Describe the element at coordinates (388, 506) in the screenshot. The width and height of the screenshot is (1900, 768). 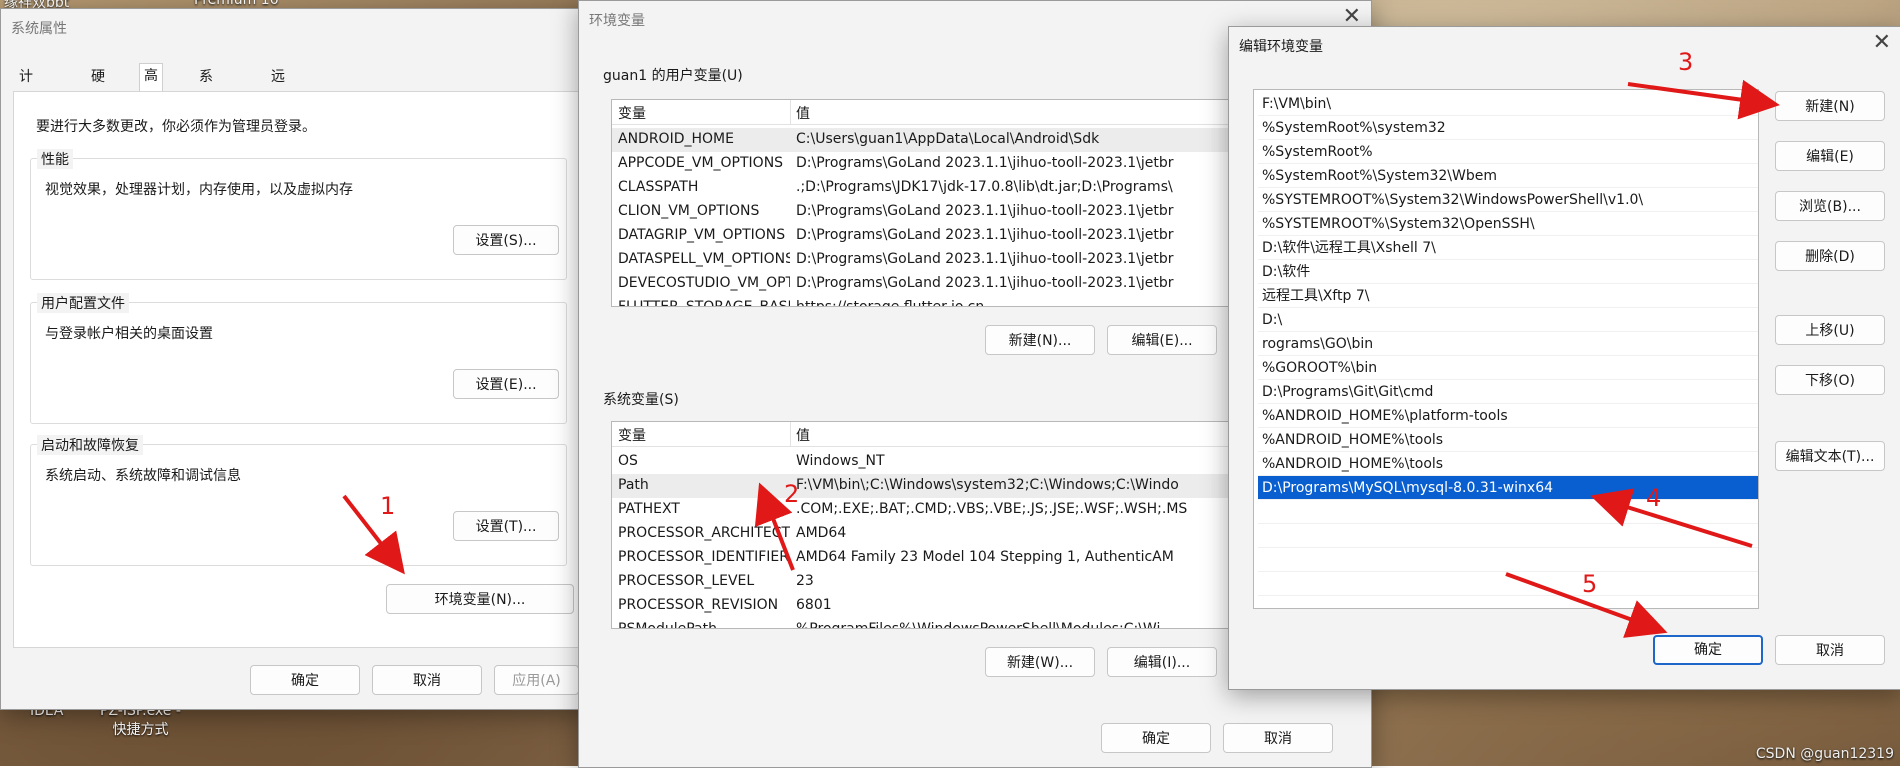
I see `annotation-label-1: 1` at that location.